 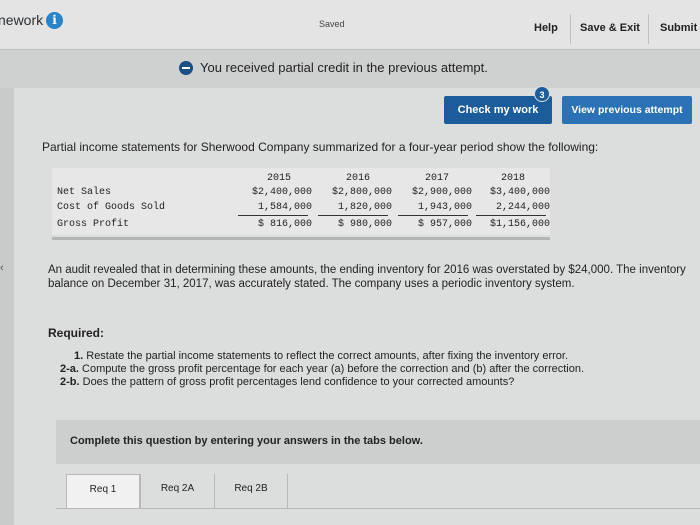 What do you see at coordinates (284, 207) in the screenshot?
I see `table-cell: 1,584,000` at bounding box center [284, 207].